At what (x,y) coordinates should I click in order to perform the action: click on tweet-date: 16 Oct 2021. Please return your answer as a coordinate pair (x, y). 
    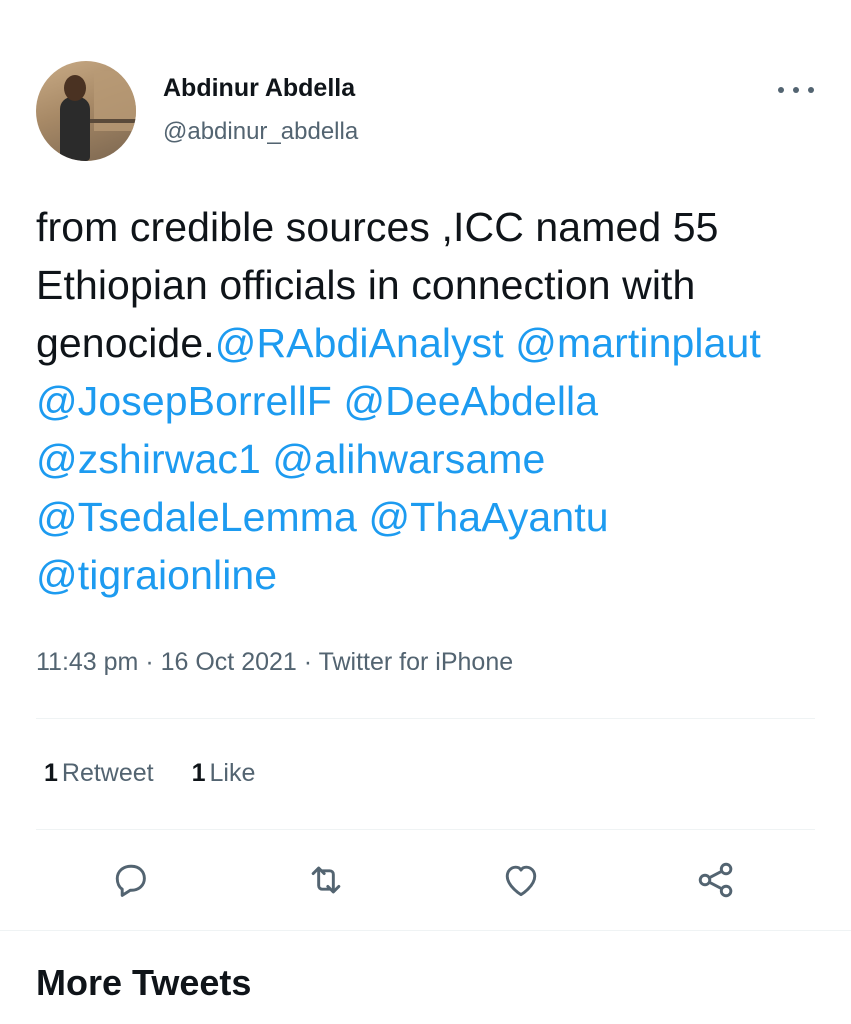
    Looking at the image, I should click on (229, 662).